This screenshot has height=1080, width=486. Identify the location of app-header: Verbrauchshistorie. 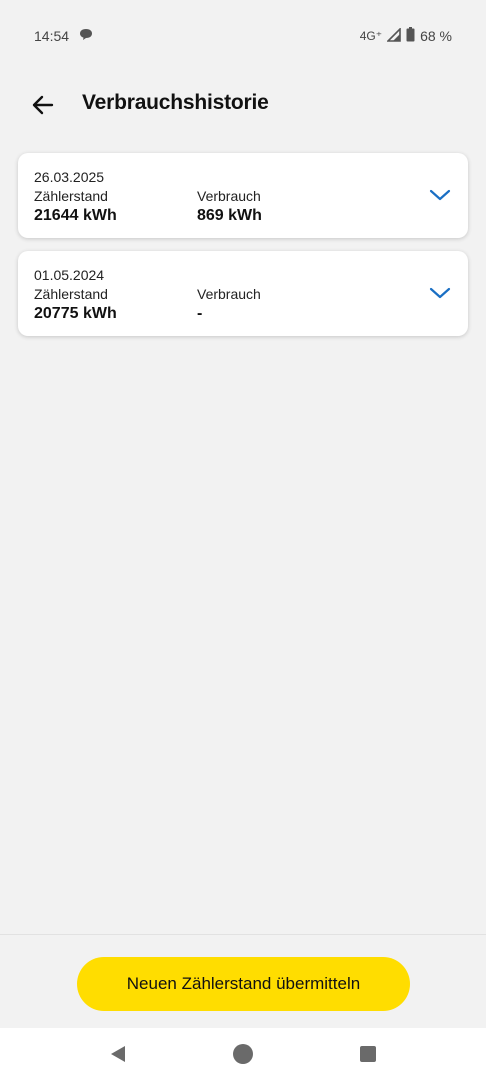
(243, 105).